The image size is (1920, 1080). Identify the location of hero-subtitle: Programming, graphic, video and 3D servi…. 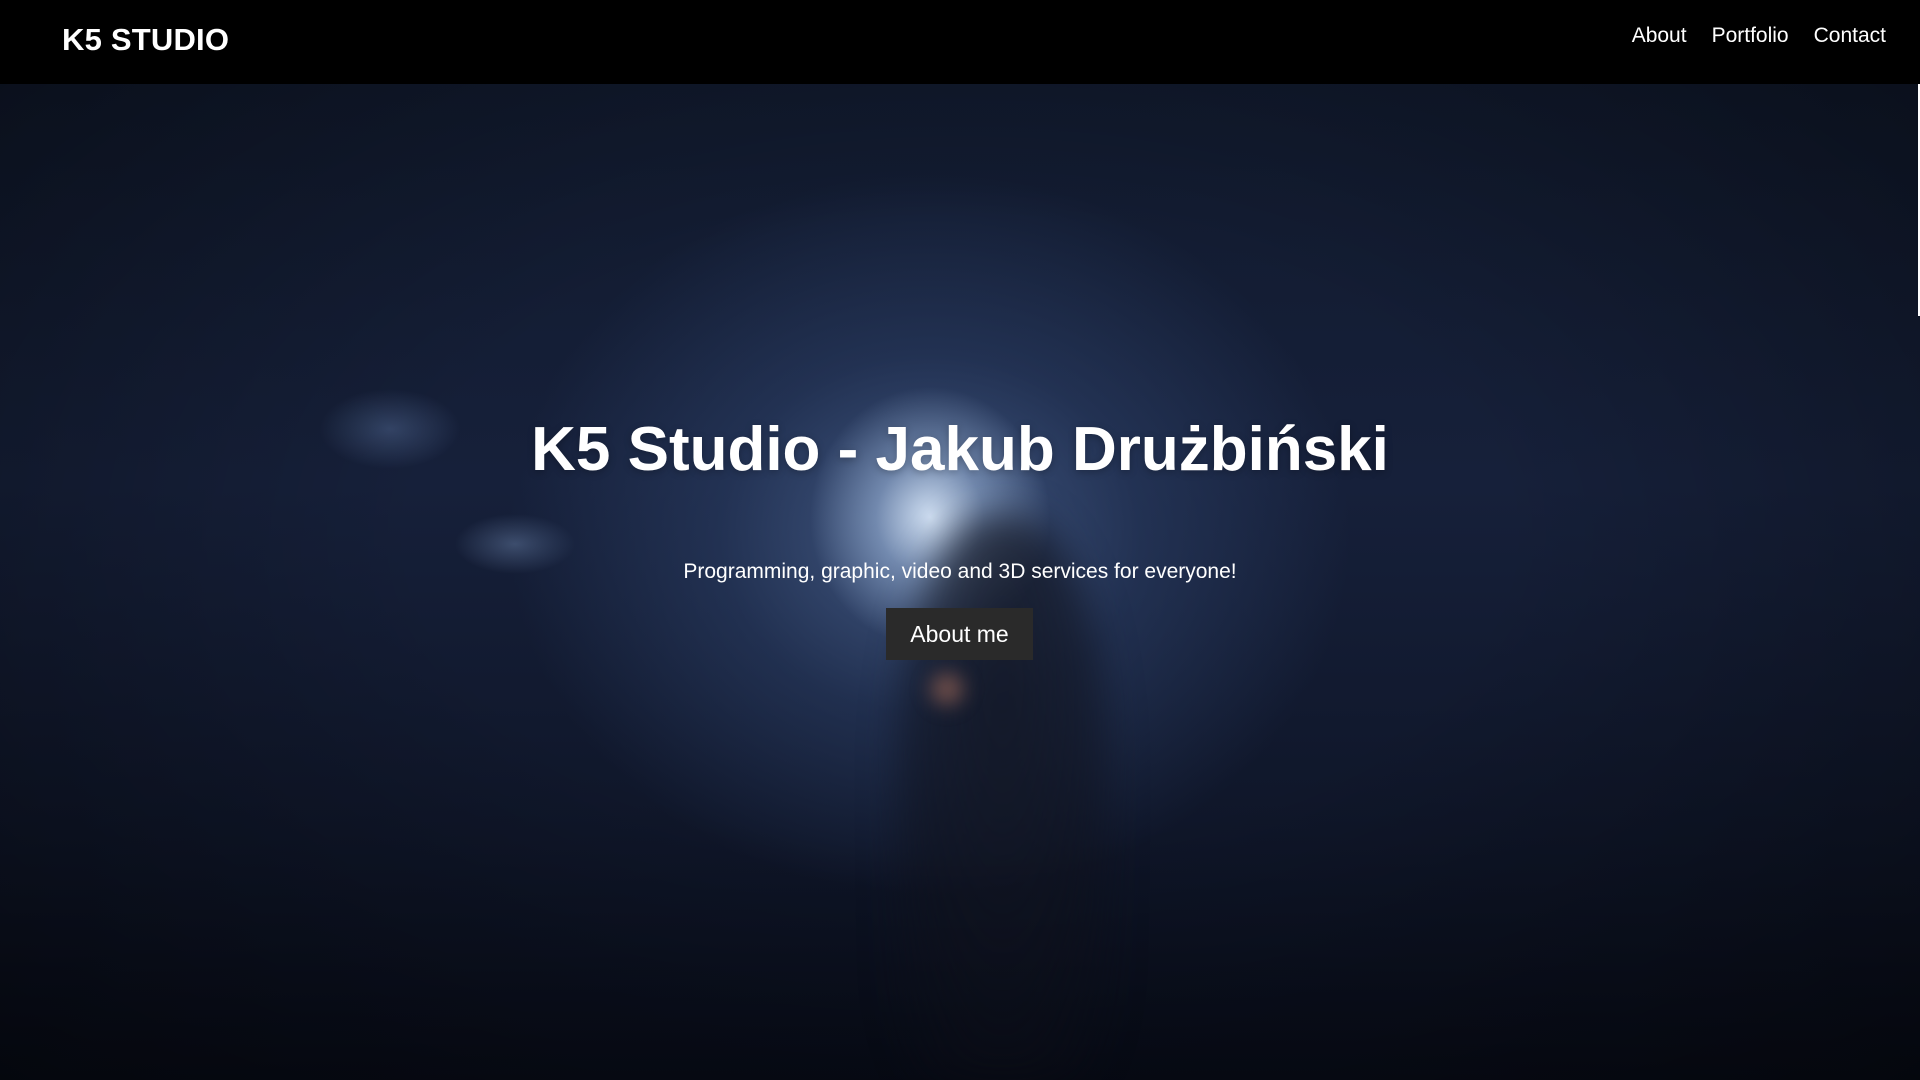
(960, 571).